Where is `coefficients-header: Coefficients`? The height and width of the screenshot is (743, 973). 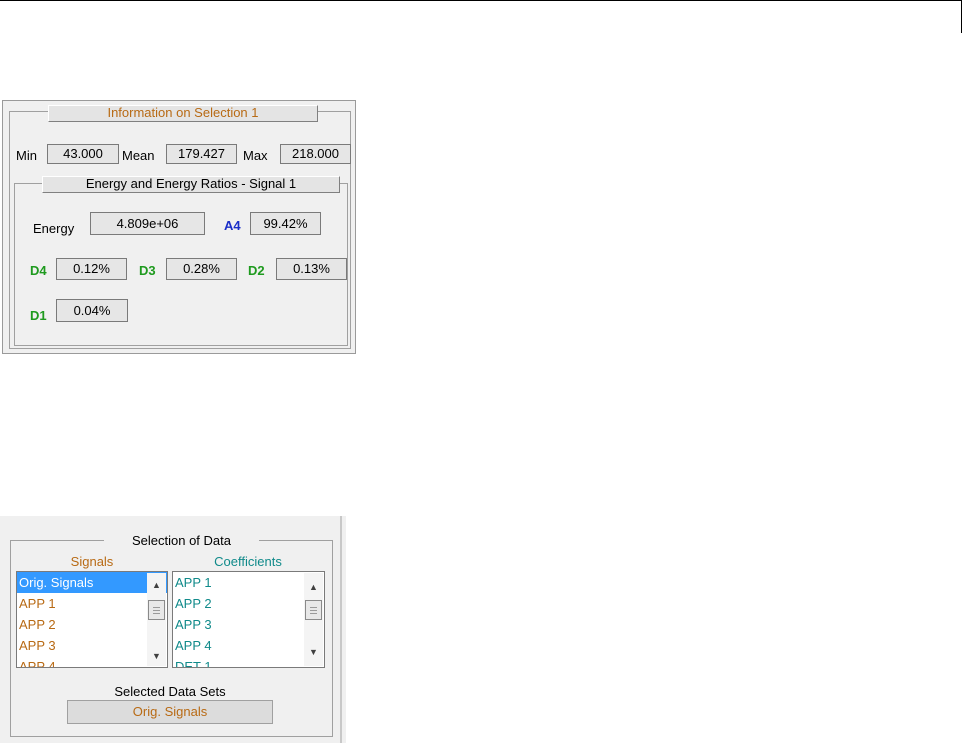 coefficients-header: Coefficients is located at coordinates (248, 561).